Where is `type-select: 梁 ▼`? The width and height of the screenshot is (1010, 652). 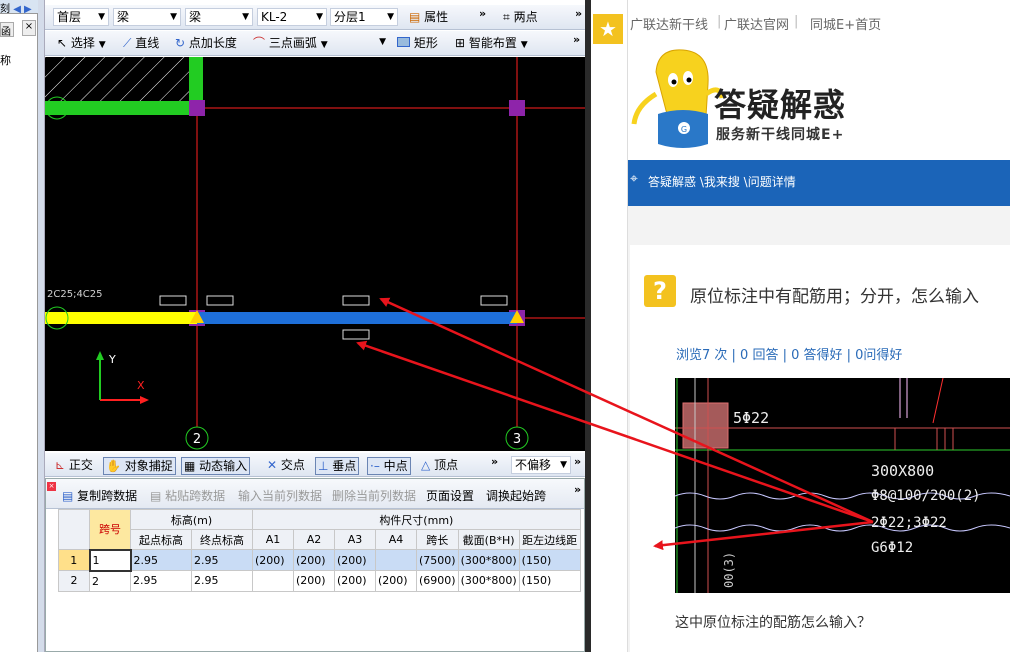 type-select: 梁 ▼ is located at coordinates (219, 17).